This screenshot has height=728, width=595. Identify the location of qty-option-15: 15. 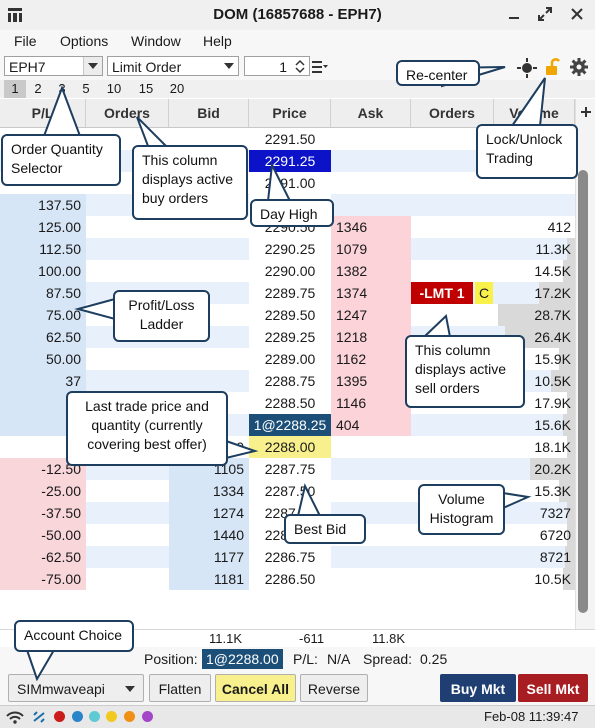
(146, 89).